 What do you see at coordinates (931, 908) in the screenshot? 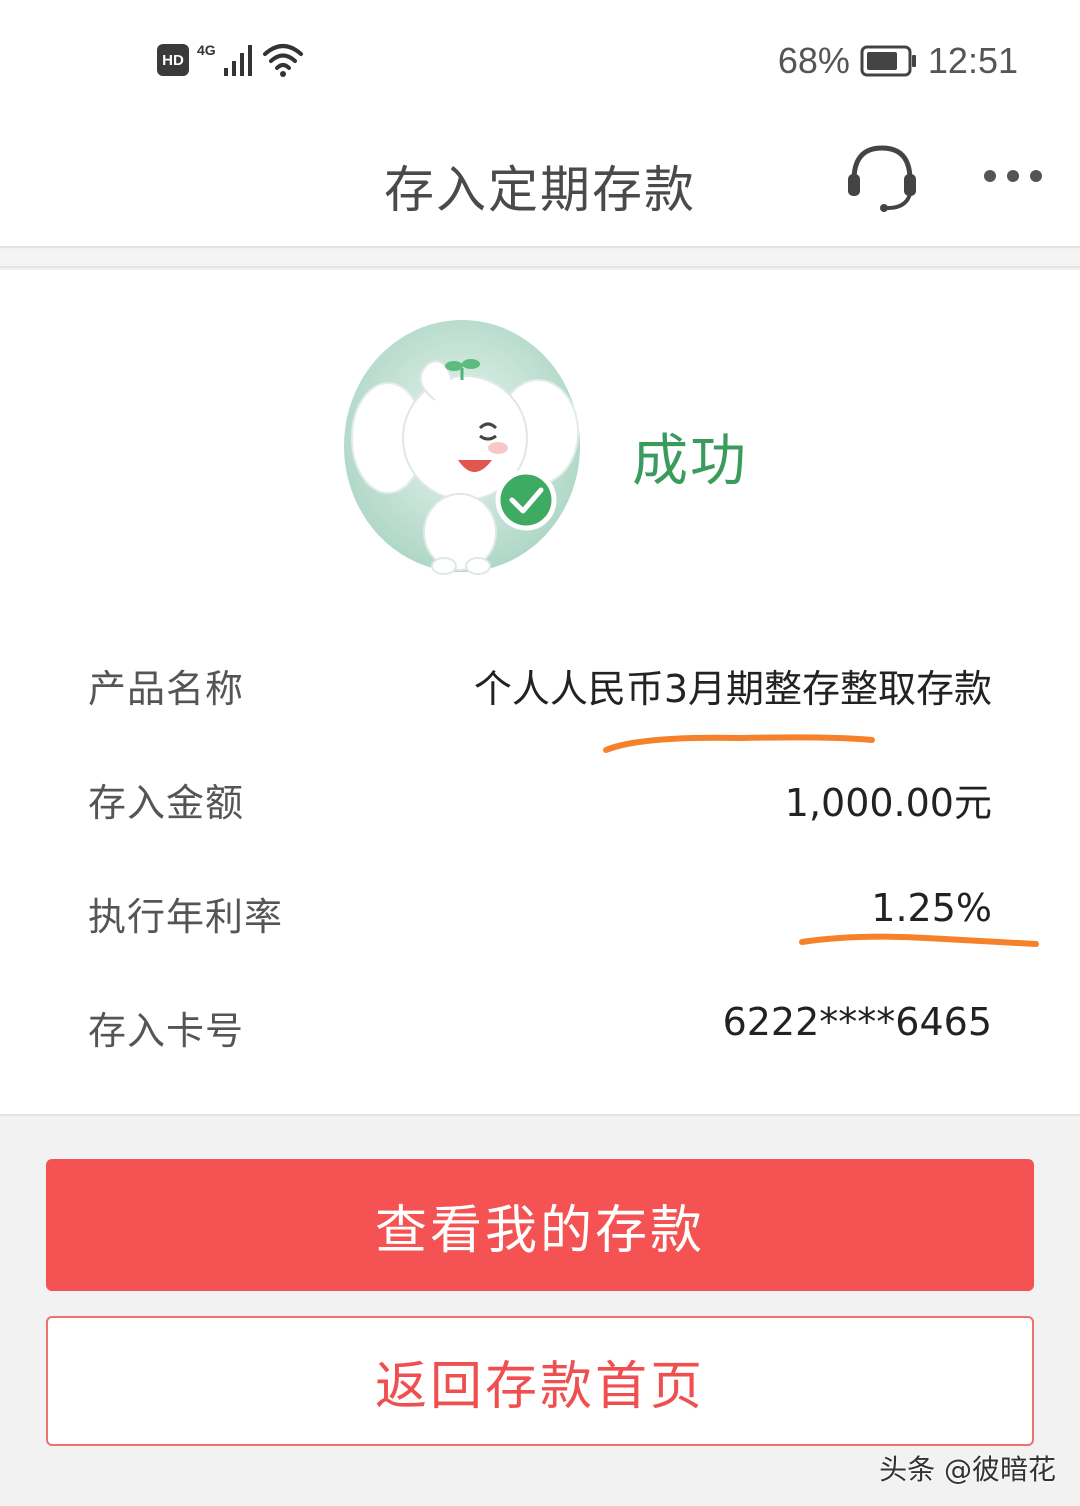
I see `detail-value: 1.25%` at bounding box center [931, 908].